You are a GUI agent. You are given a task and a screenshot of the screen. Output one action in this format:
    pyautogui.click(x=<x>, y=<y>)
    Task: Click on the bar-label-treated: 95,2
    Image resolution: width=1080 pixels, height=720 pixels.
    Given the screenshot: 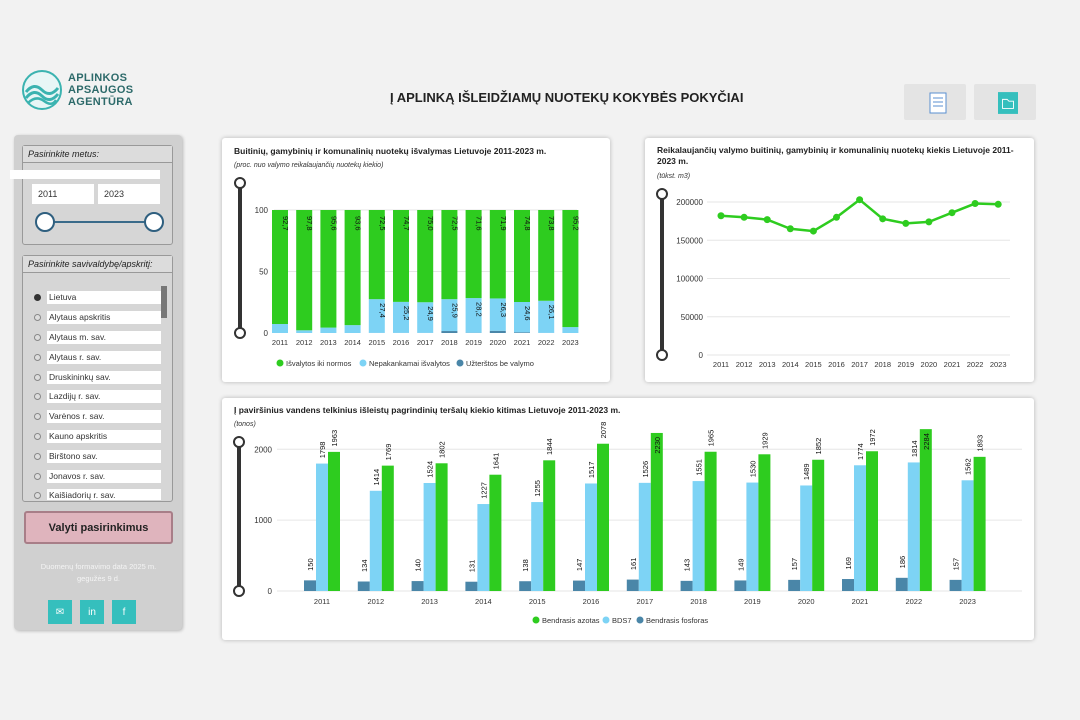 What is the action you would take?
    pyautogui.click(x=575, y=223)
    